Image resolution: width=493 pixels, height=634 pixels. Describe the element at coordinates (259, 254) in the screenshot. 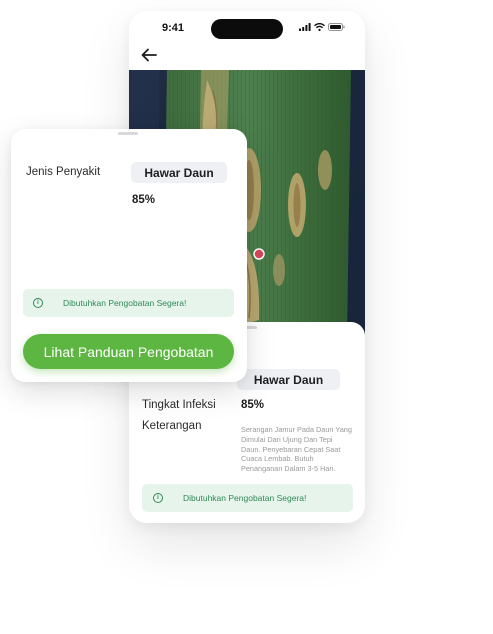

I see `infection-marker` at that location.